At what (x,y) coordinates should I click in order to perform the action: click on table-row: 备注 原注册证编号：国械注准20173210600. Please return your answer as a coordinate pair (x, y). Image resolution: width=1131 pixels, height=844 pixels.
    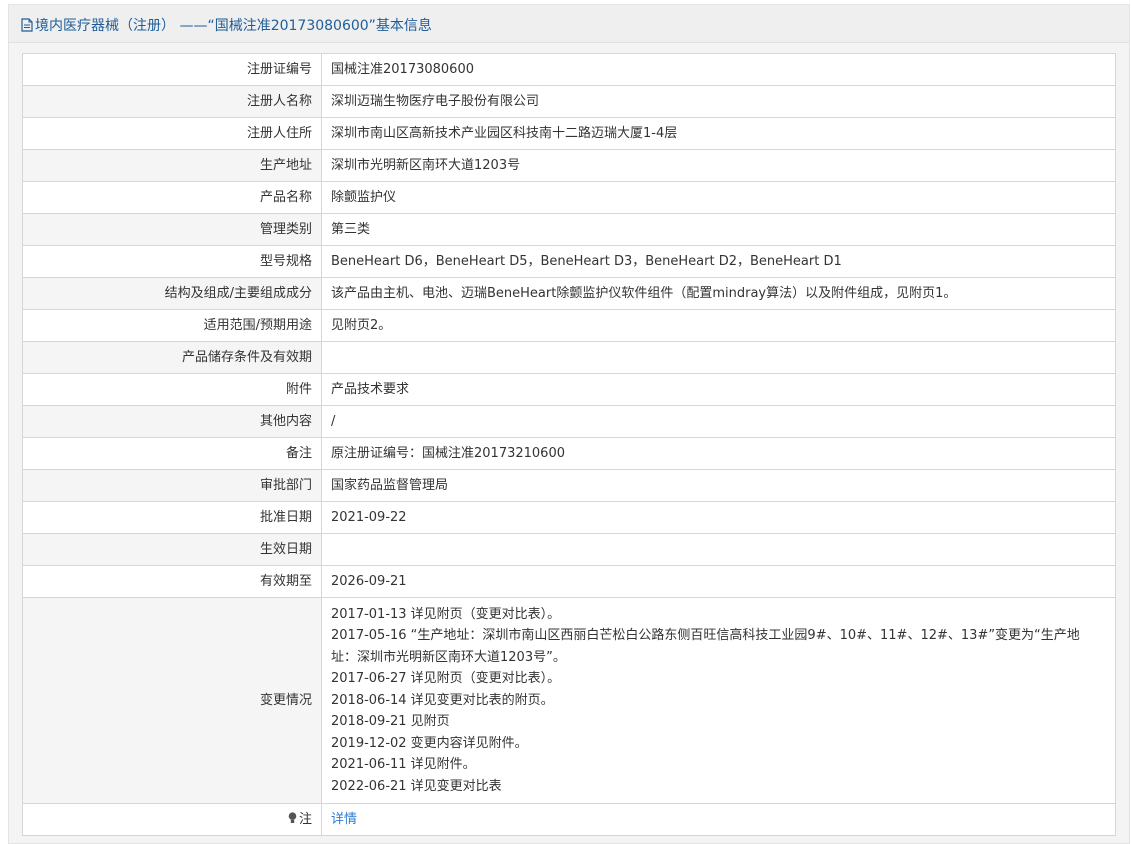
    Looking at the image, I should click on (569, 453).